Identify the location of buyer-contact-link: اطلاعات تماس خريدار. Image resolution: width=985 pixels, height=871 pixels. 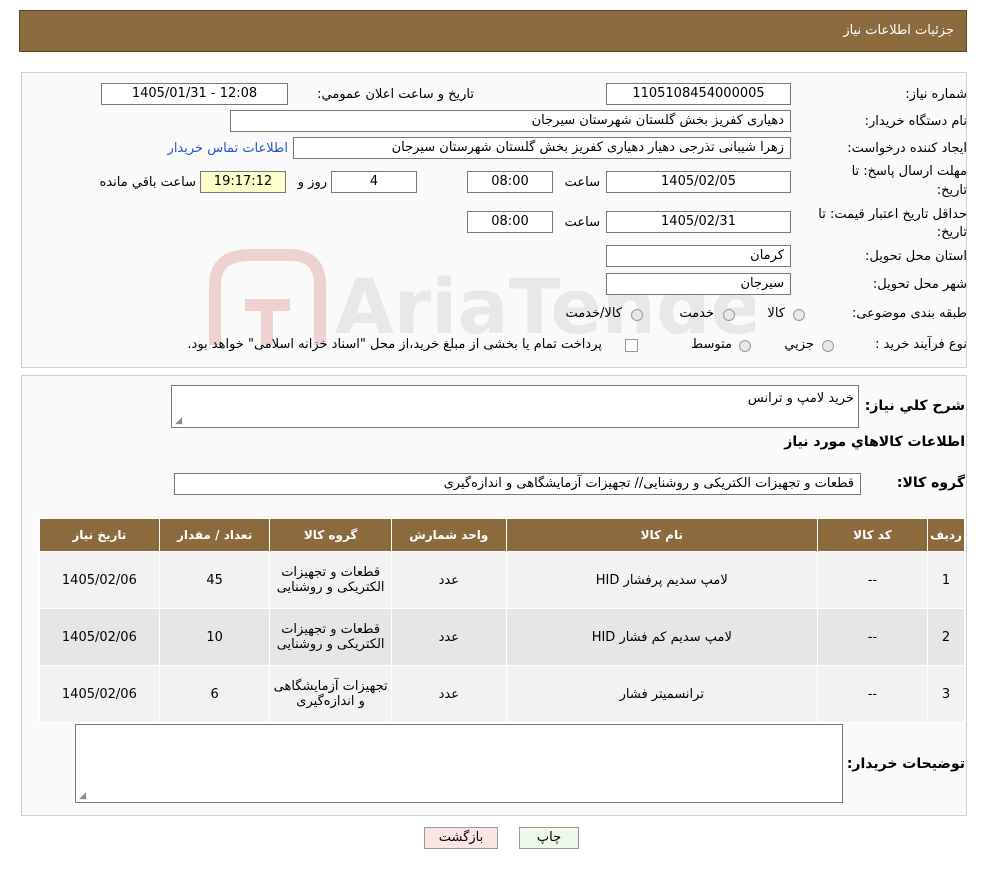
(221, 148).